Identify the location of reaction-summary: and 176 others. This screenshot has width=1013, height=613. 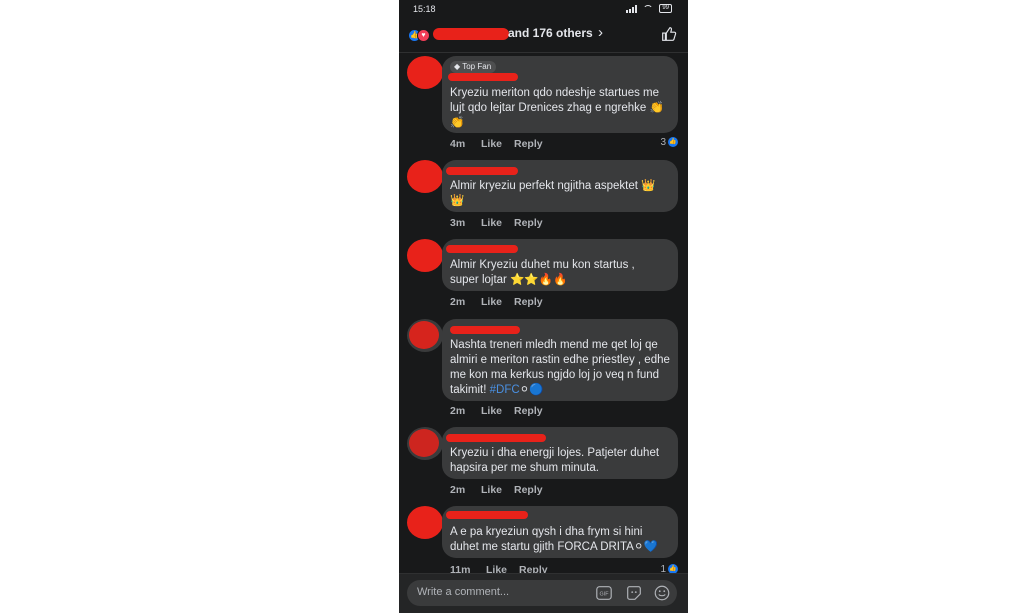
(550, 33).